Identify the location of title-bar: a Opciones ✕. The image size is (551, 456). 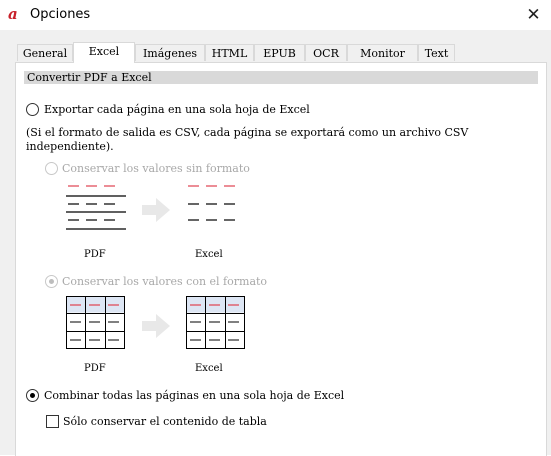
(275, 15).